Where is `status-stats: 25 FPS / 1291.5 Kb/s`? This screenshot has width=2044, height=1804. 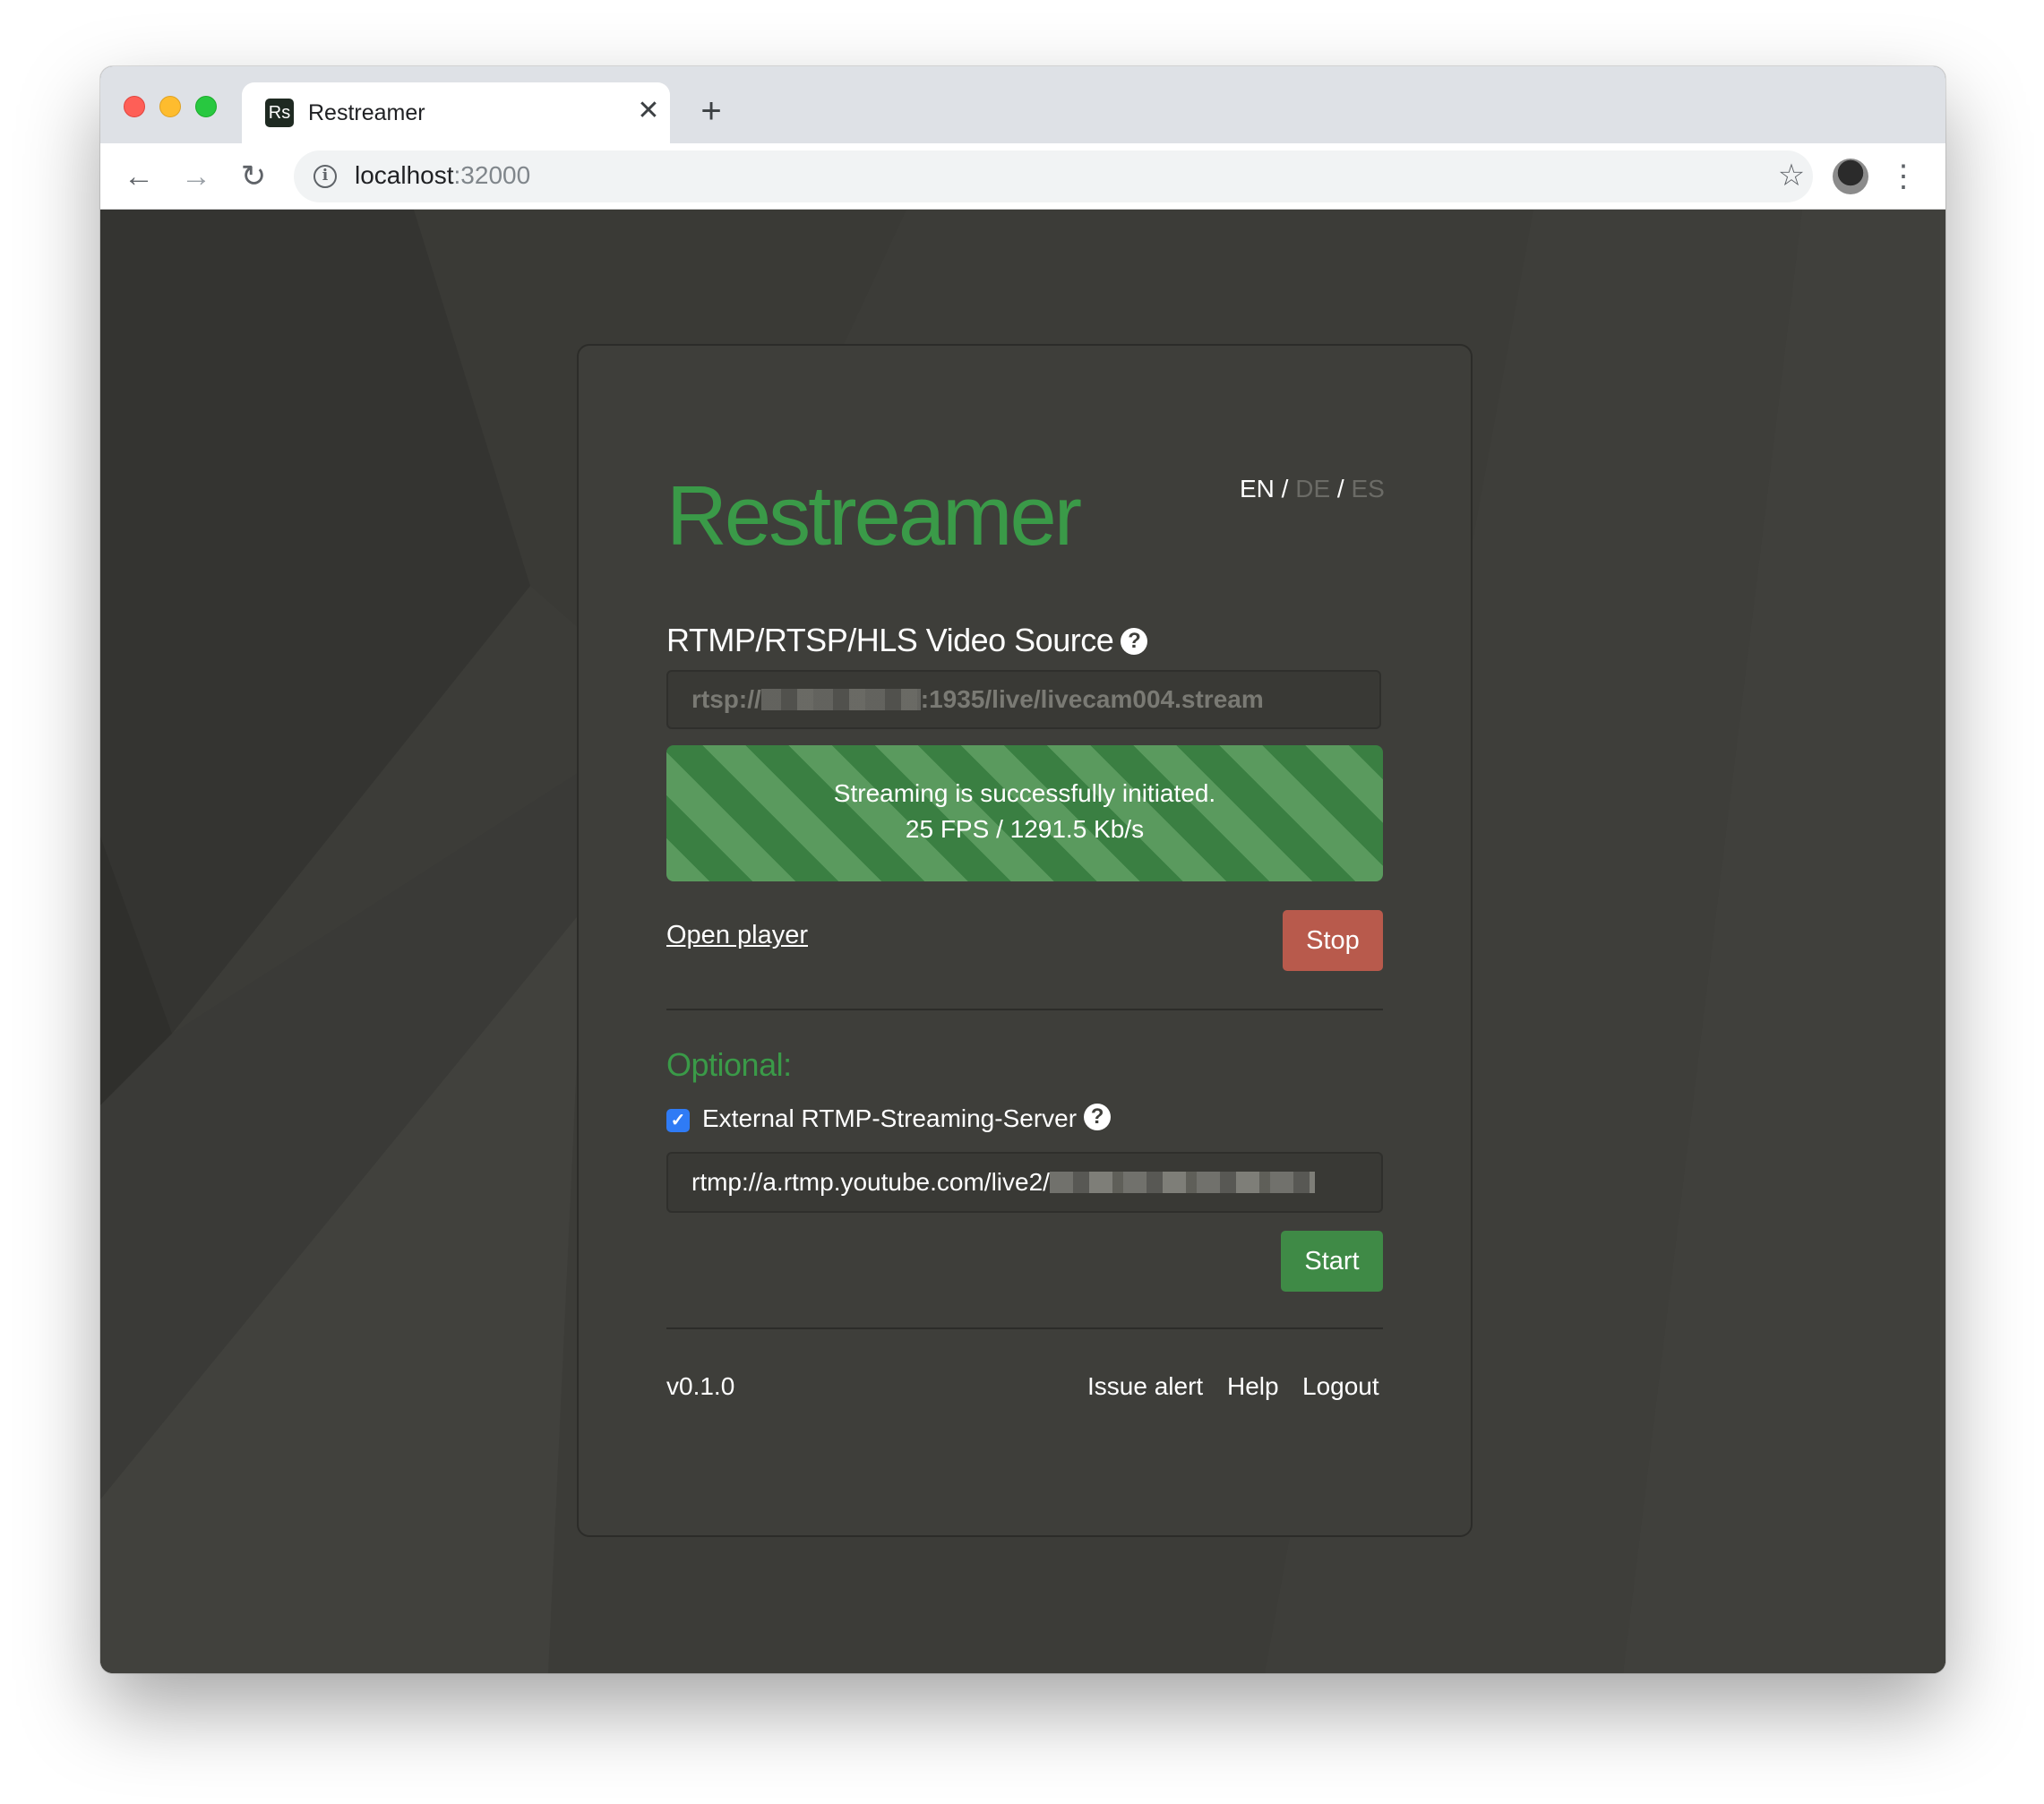
status-stats: 25 FPS / 1291.5 Kb/s is located at coordinates (1025, 829).